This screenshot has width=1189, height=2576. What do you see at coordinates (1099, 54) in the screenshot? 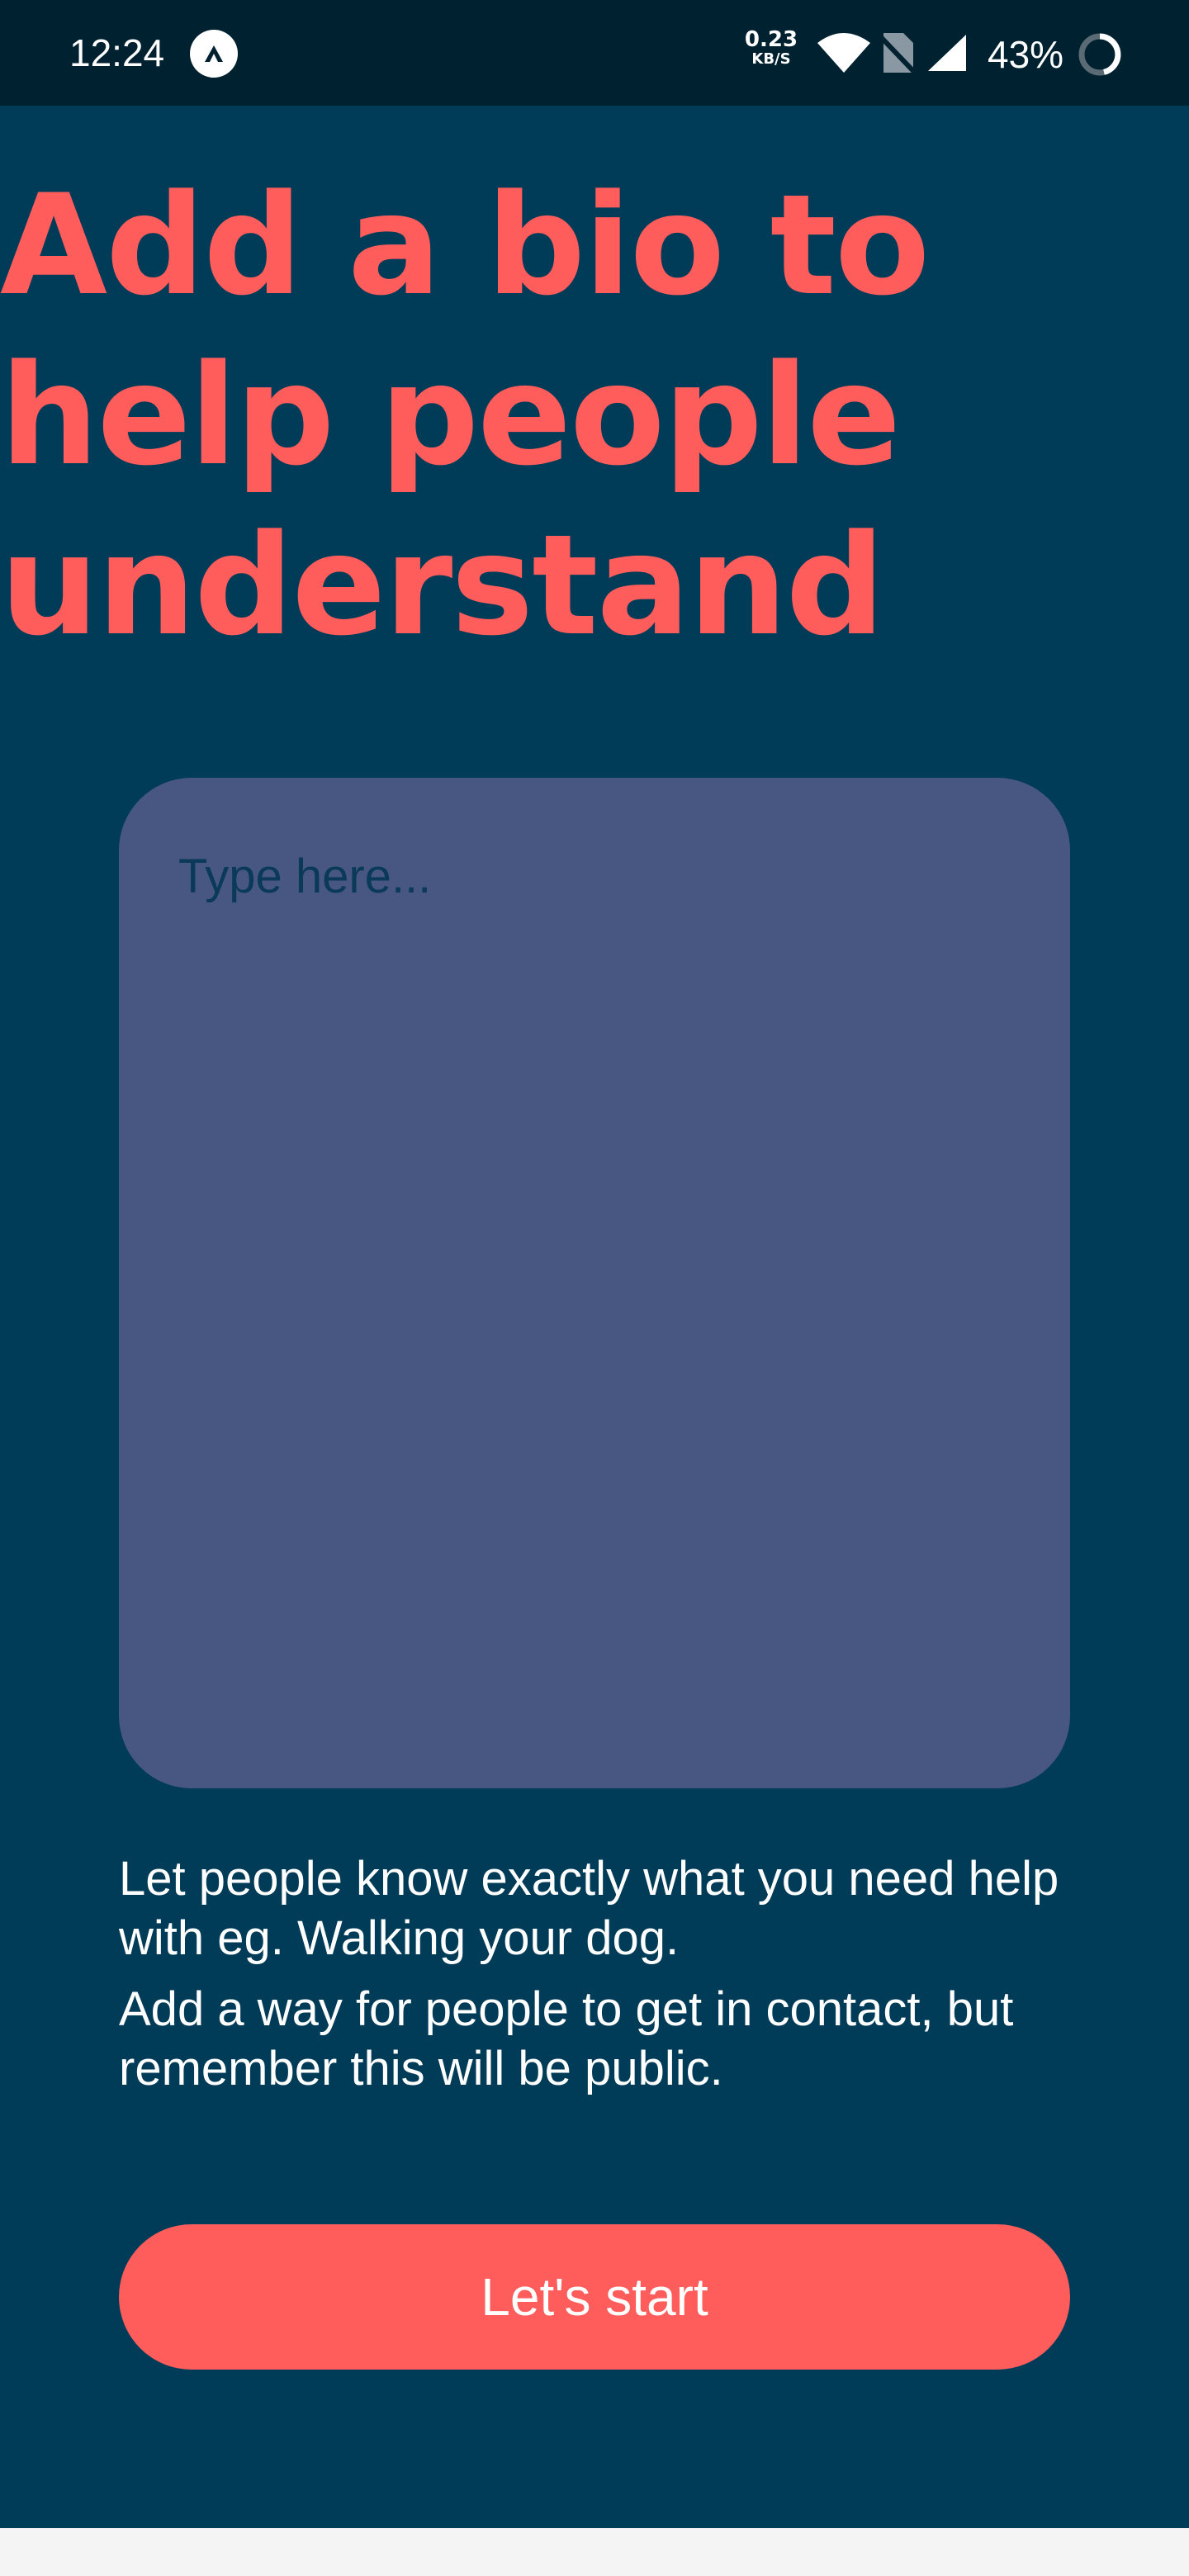
I see `battery-ring-icon` at bounding box center [1099, 54].